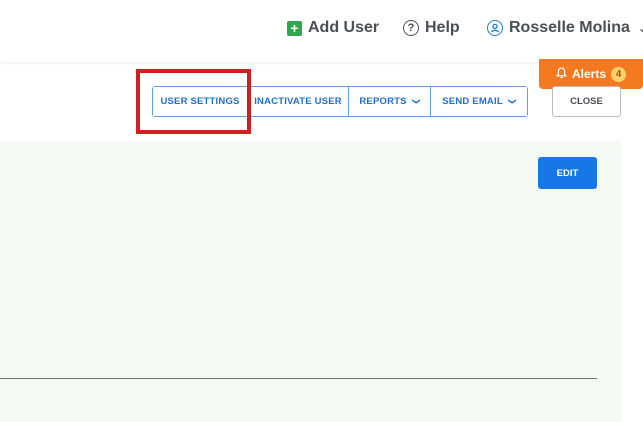 The width and height of the screenshot is (643, 422). I want to click on bell-icon, so click(561, 74).